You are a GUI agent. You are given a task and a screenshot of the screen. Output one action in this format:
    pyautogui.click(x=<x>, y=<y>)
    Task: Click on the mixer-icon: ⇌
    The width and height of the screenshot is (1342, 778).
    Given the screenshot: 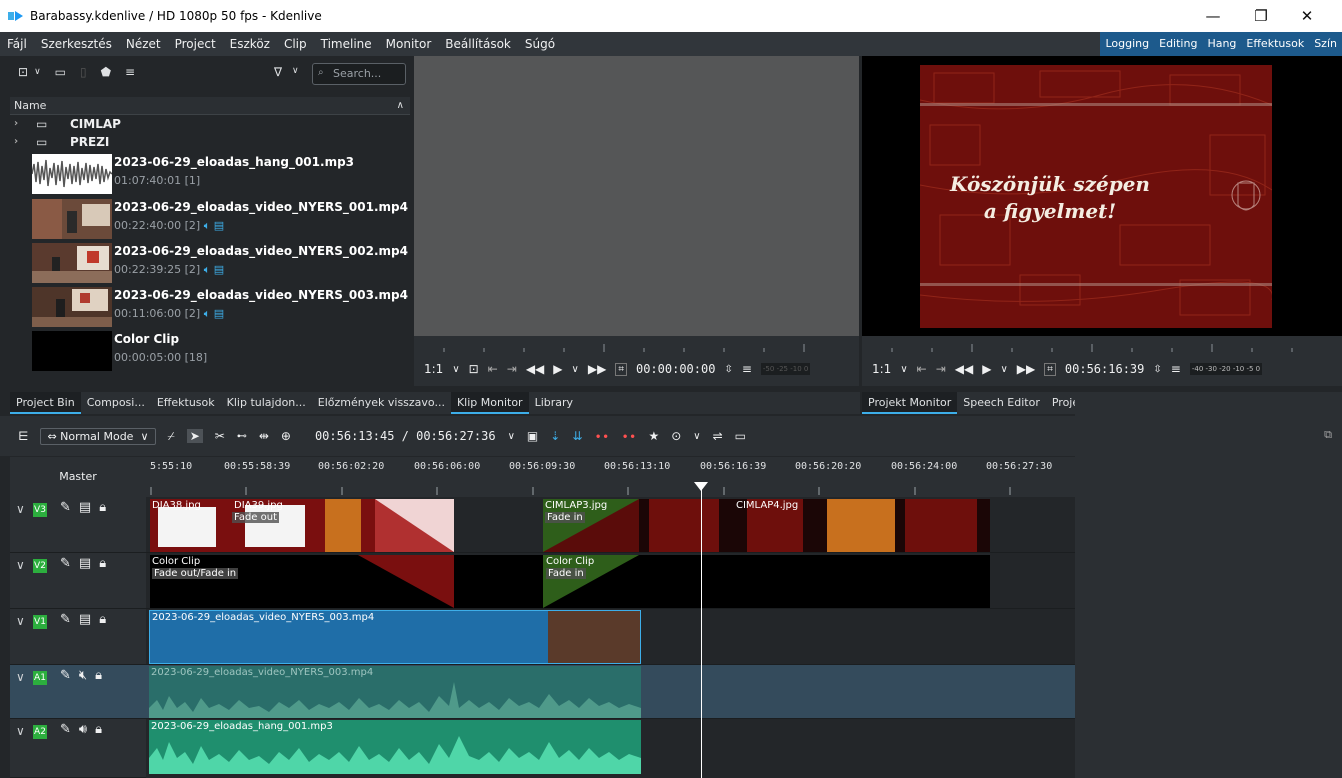 What is the action you would take?
    pyautogui.click(x=718, y=436)
    